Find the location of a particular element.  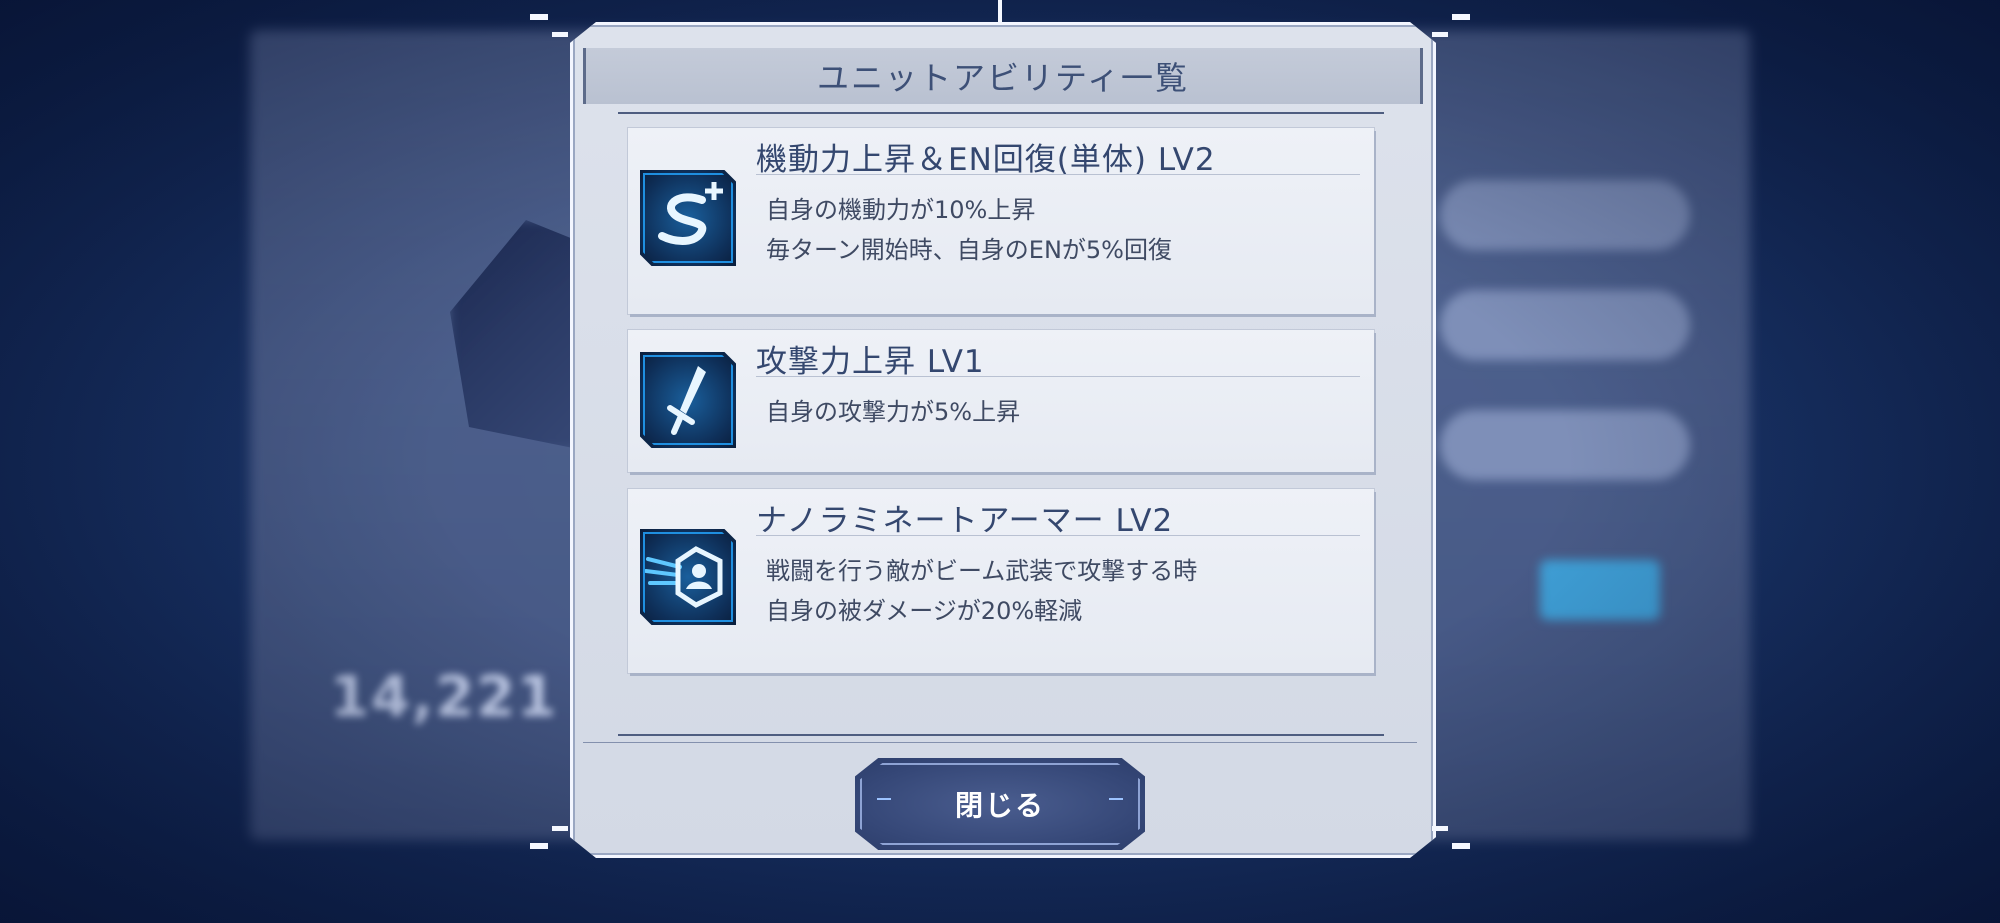

background-power-value: 14,221 is located at coordinates (444, 697).